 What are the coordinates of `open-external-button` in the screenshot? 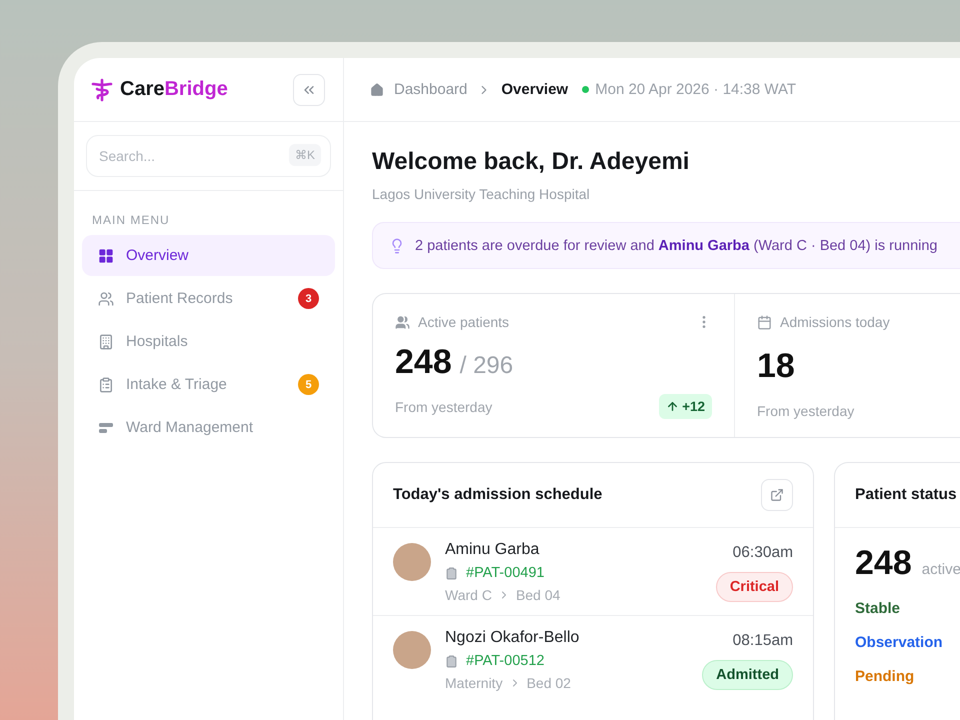 It's located at (777, 495).